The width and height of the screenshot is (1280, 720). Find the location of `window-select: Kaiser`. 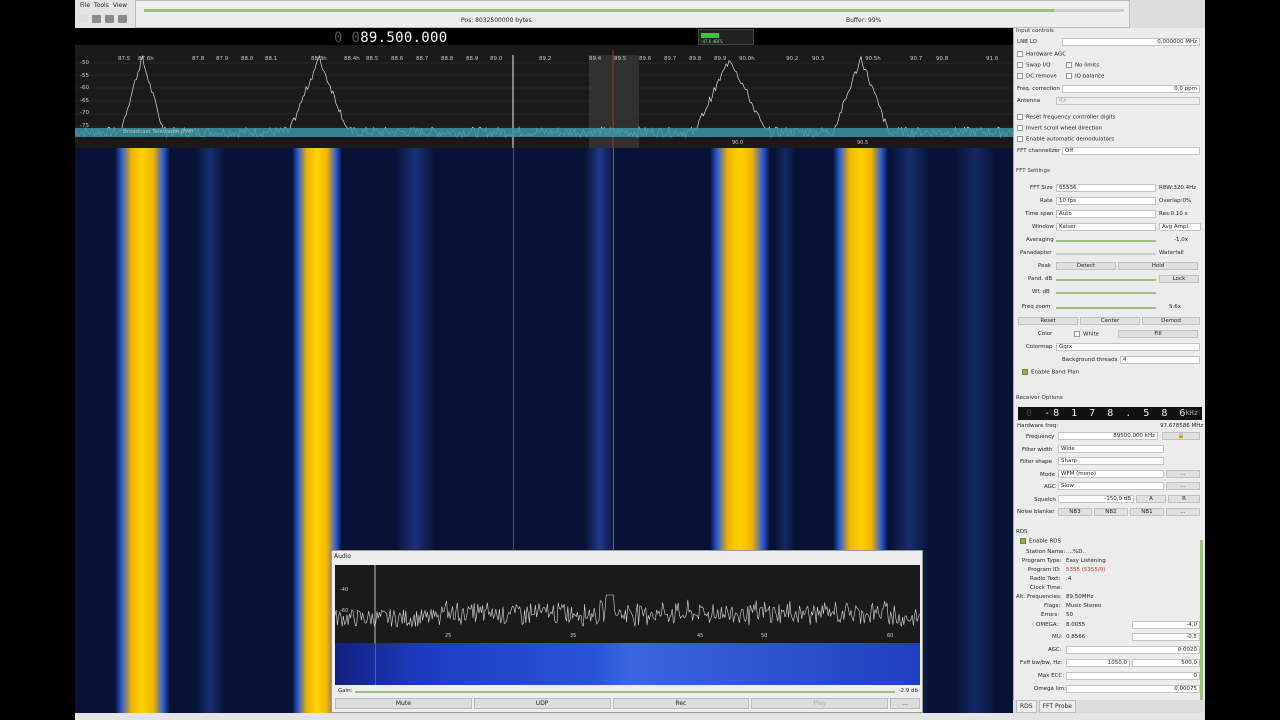

window-select: Kaiser is located at coordinates (1106, 227).